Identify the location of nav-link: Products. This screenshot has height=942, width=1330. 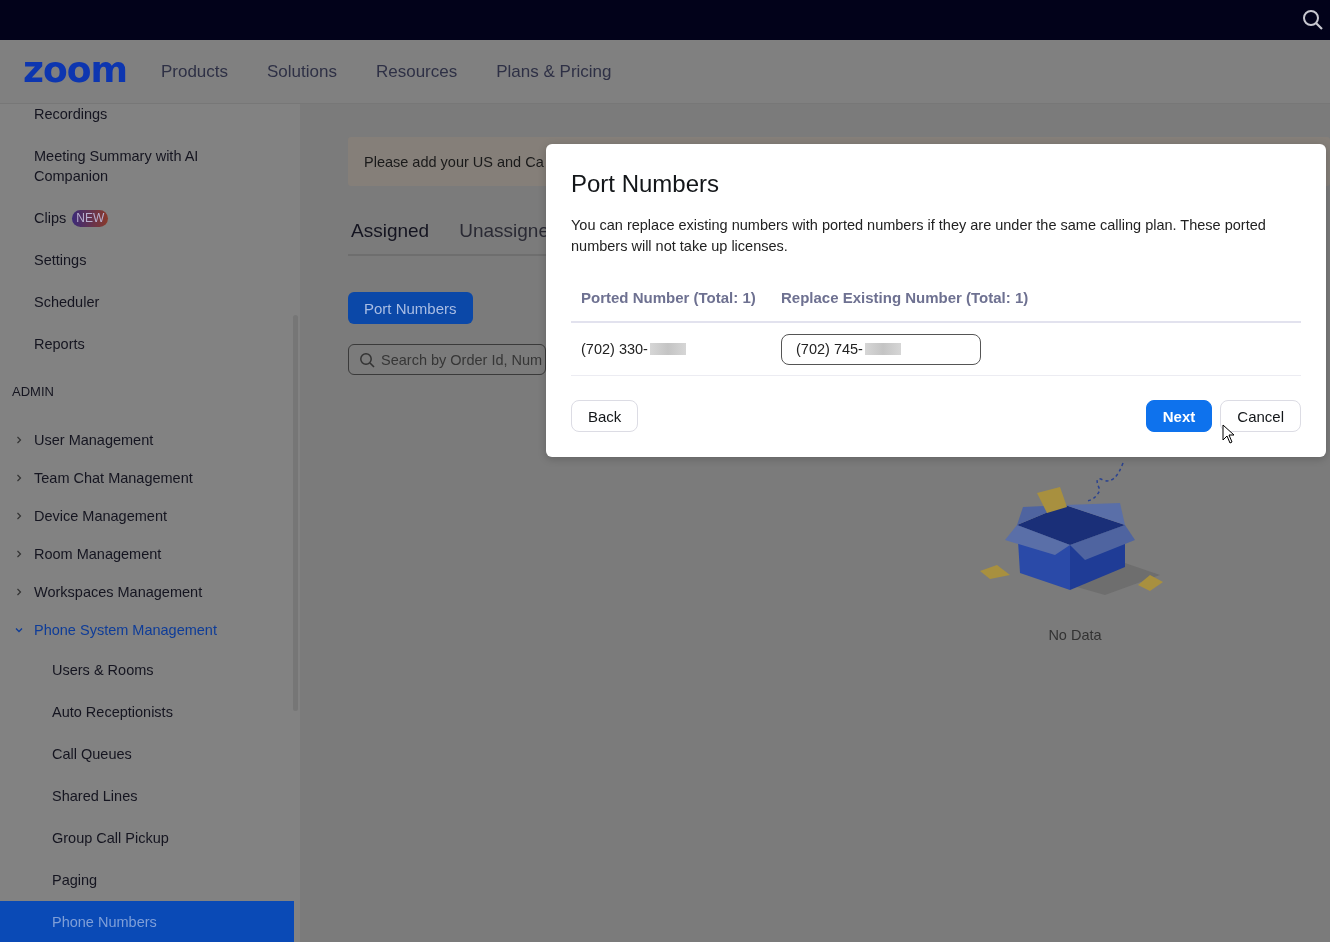
(194, 71).